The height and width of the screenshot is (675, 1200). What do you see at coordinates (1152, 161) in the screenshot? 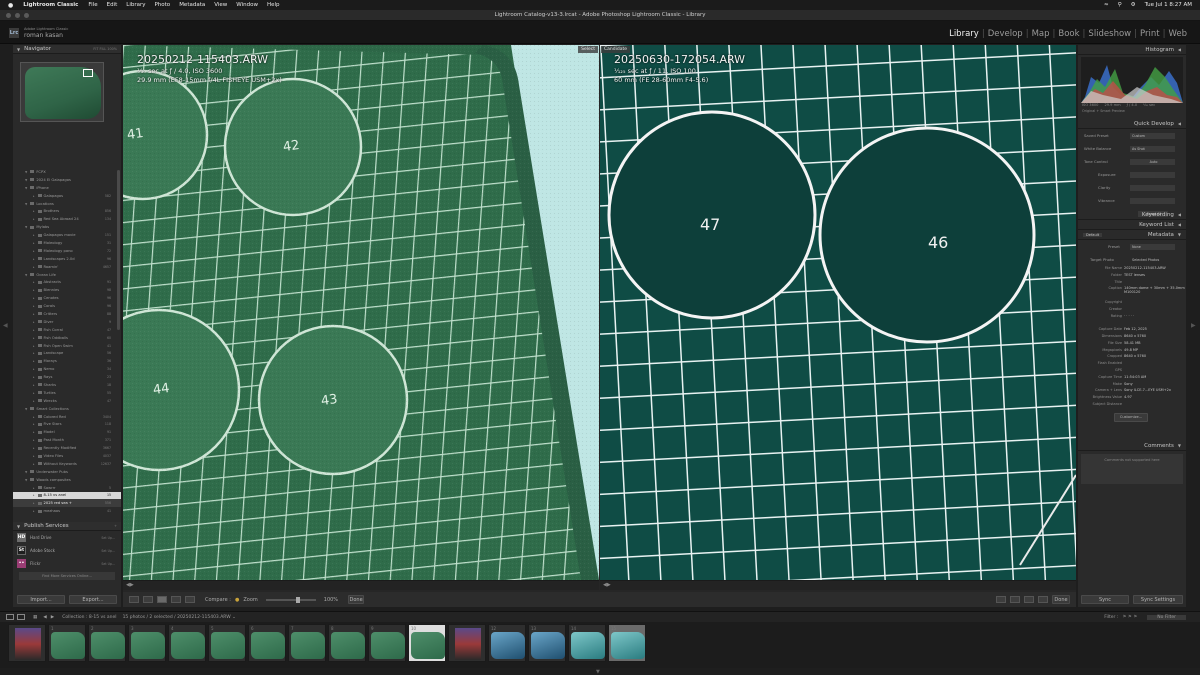
I see `auto-tone-button: Auto` at bounding box center [1152, 161].